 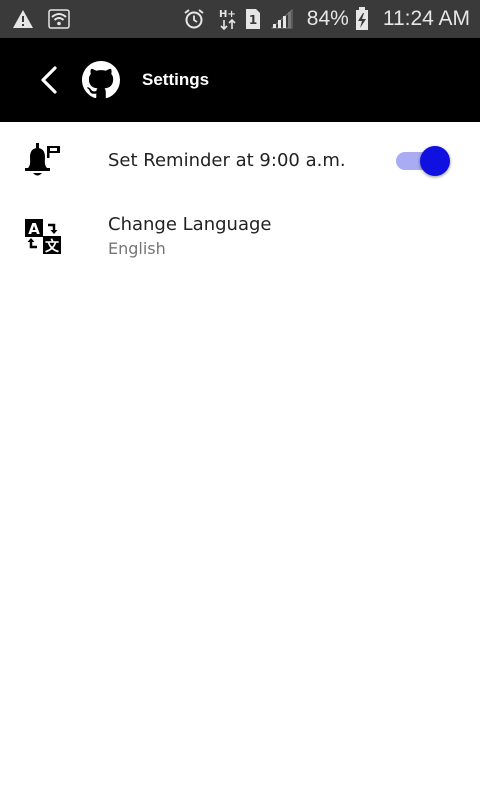 I want to click on svg-text: 1, so click(x=253, y=20).